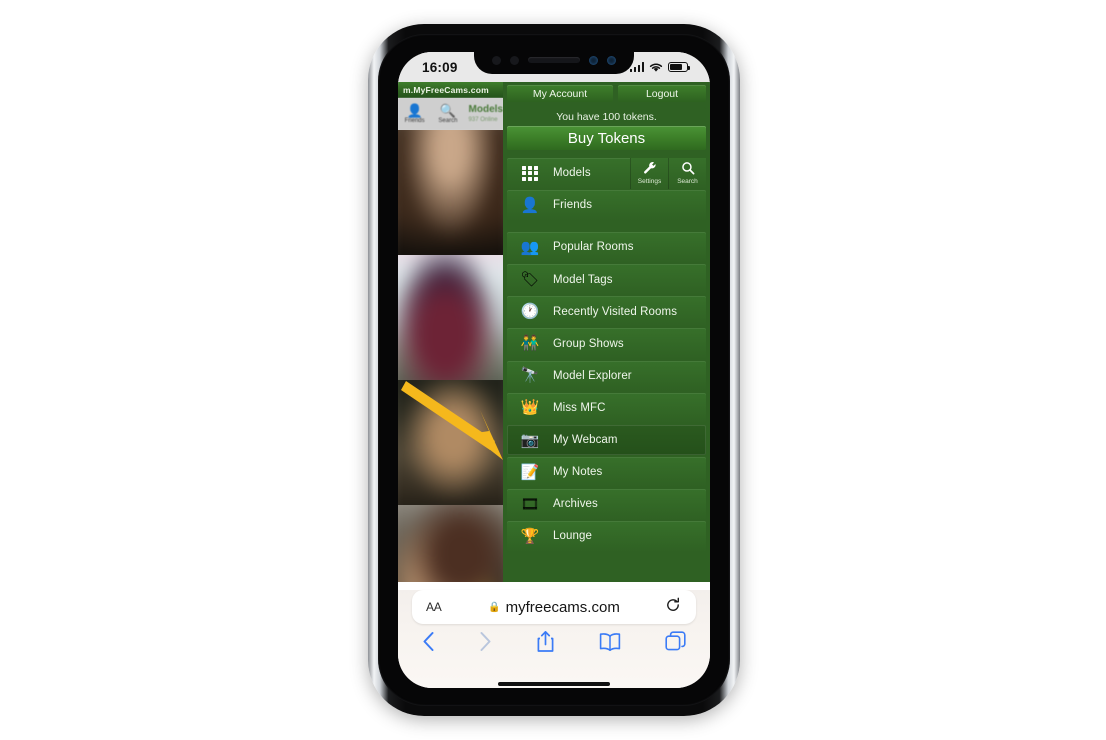 The height and width of the screenshot is (740, 1106). I want to click on models-title: Models, so click(485, 109).